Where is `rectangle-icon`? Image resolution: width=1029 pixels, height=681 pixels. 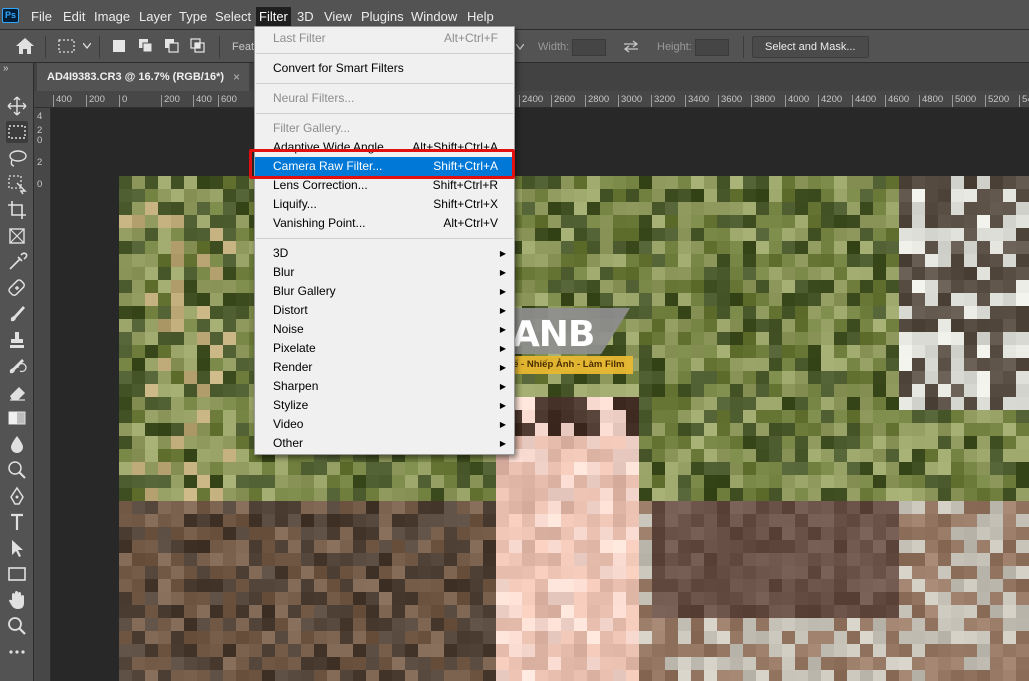 rectangle-icon is located at coordinates (17, 574).